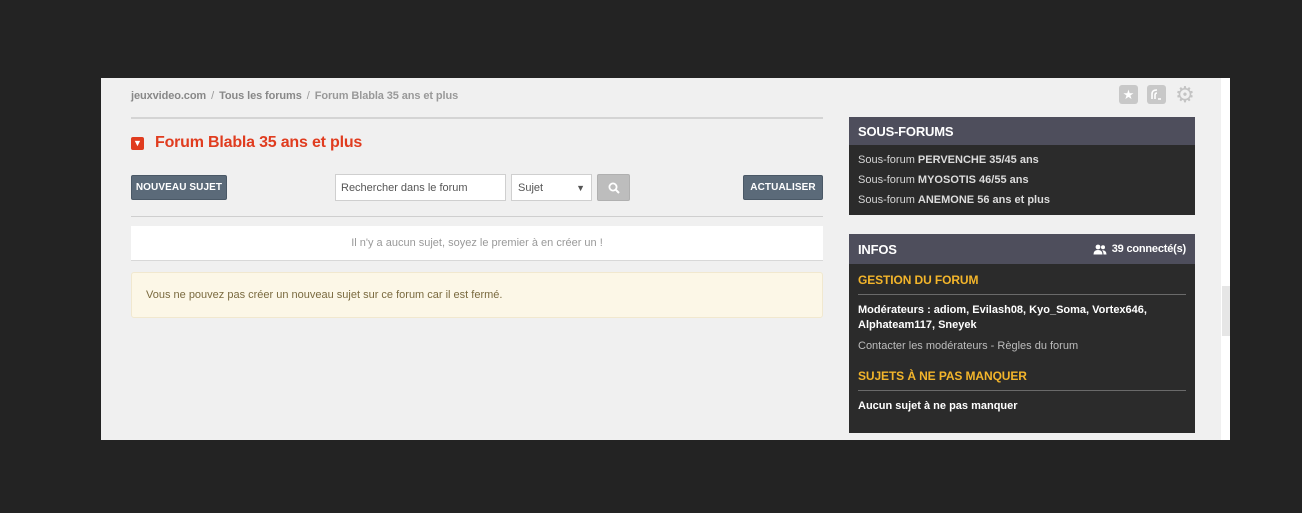 This screenshot has height=513, width=1302. Describe the element at coordinates (179, 187) in the screenshot. I see `new-topic-button: NOUVEAU SUJET` at that location.